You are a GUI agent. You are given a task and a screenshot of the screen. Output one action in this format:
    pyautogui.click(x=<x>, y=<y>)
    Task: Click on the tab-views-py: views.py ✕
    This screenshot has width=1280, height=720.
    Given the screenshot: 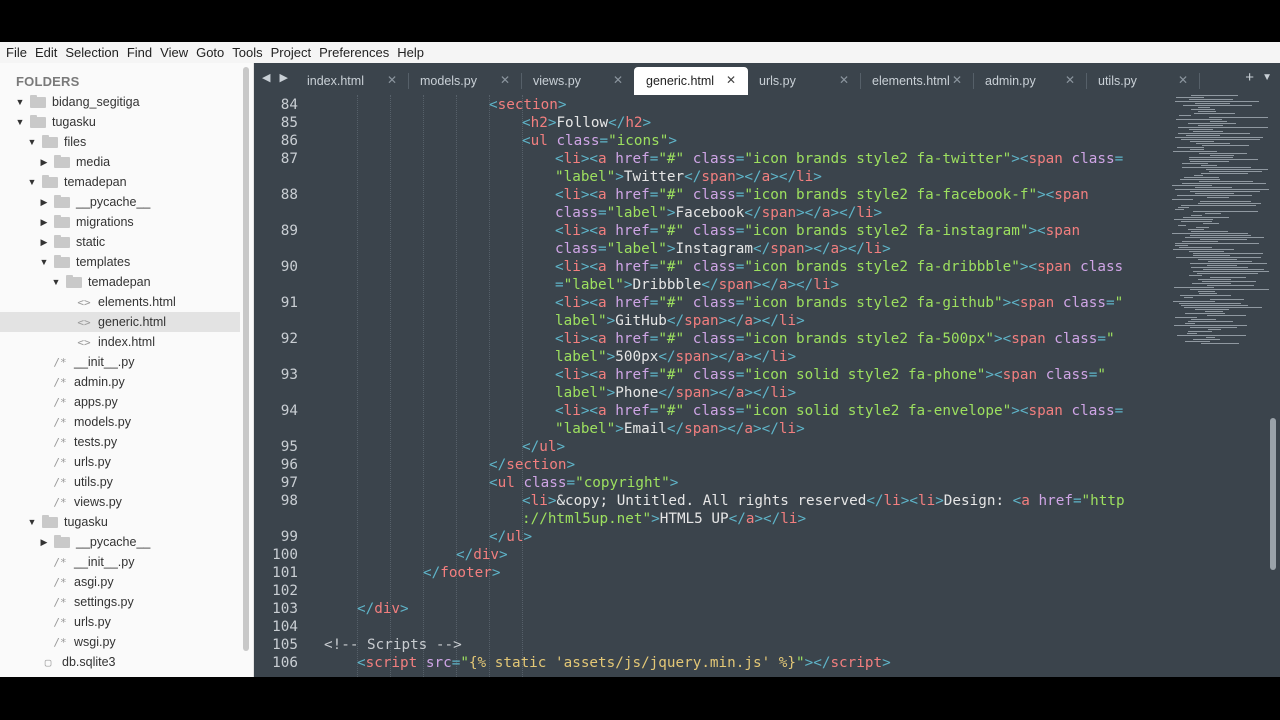 What is the action you would take?
    pyautogui.click(x=578, y=81)
    